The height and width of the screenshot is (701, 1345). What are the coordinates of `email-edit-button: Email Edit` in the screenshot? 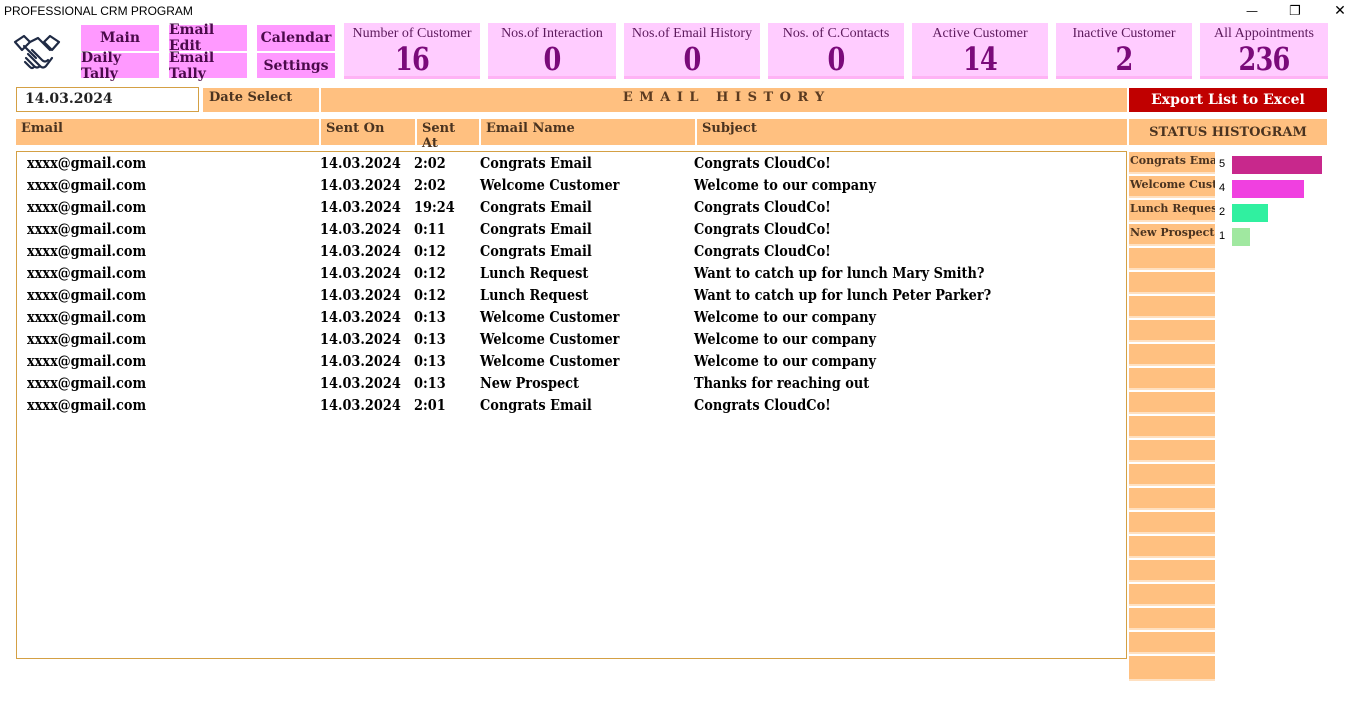 It's located at (208, 38).